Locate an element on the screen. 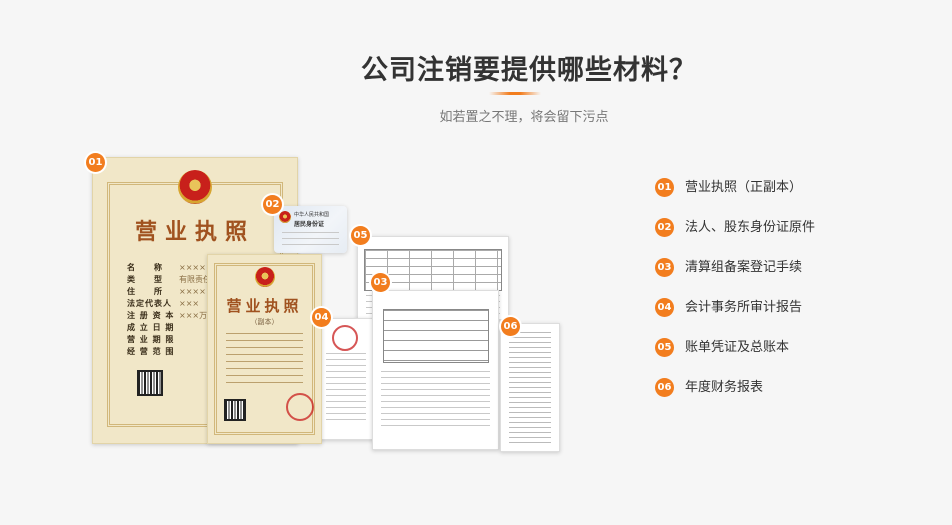  item-label: 账单凭证及总账本 is located at coordinates (737, 347).